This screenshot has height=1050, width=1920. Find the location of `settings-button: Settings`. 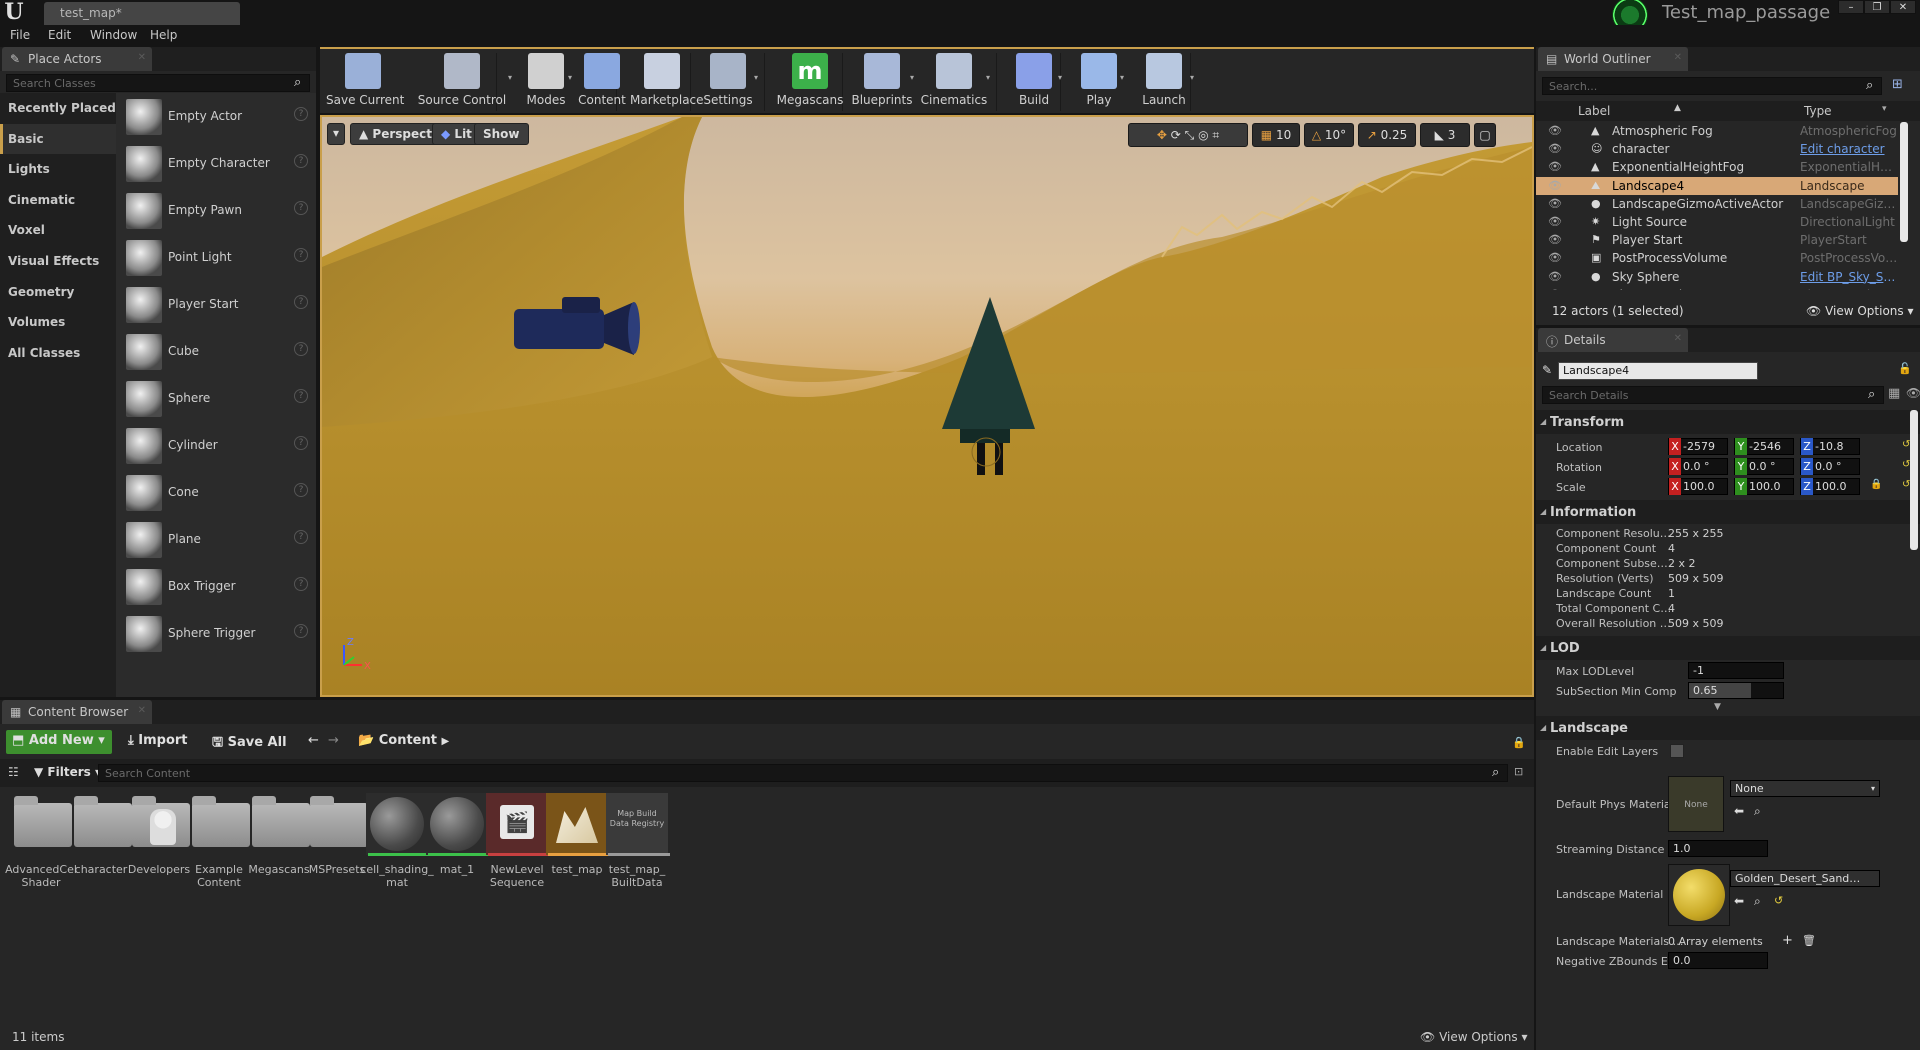

settings-button: Settings is located at coordinates (728, 83).